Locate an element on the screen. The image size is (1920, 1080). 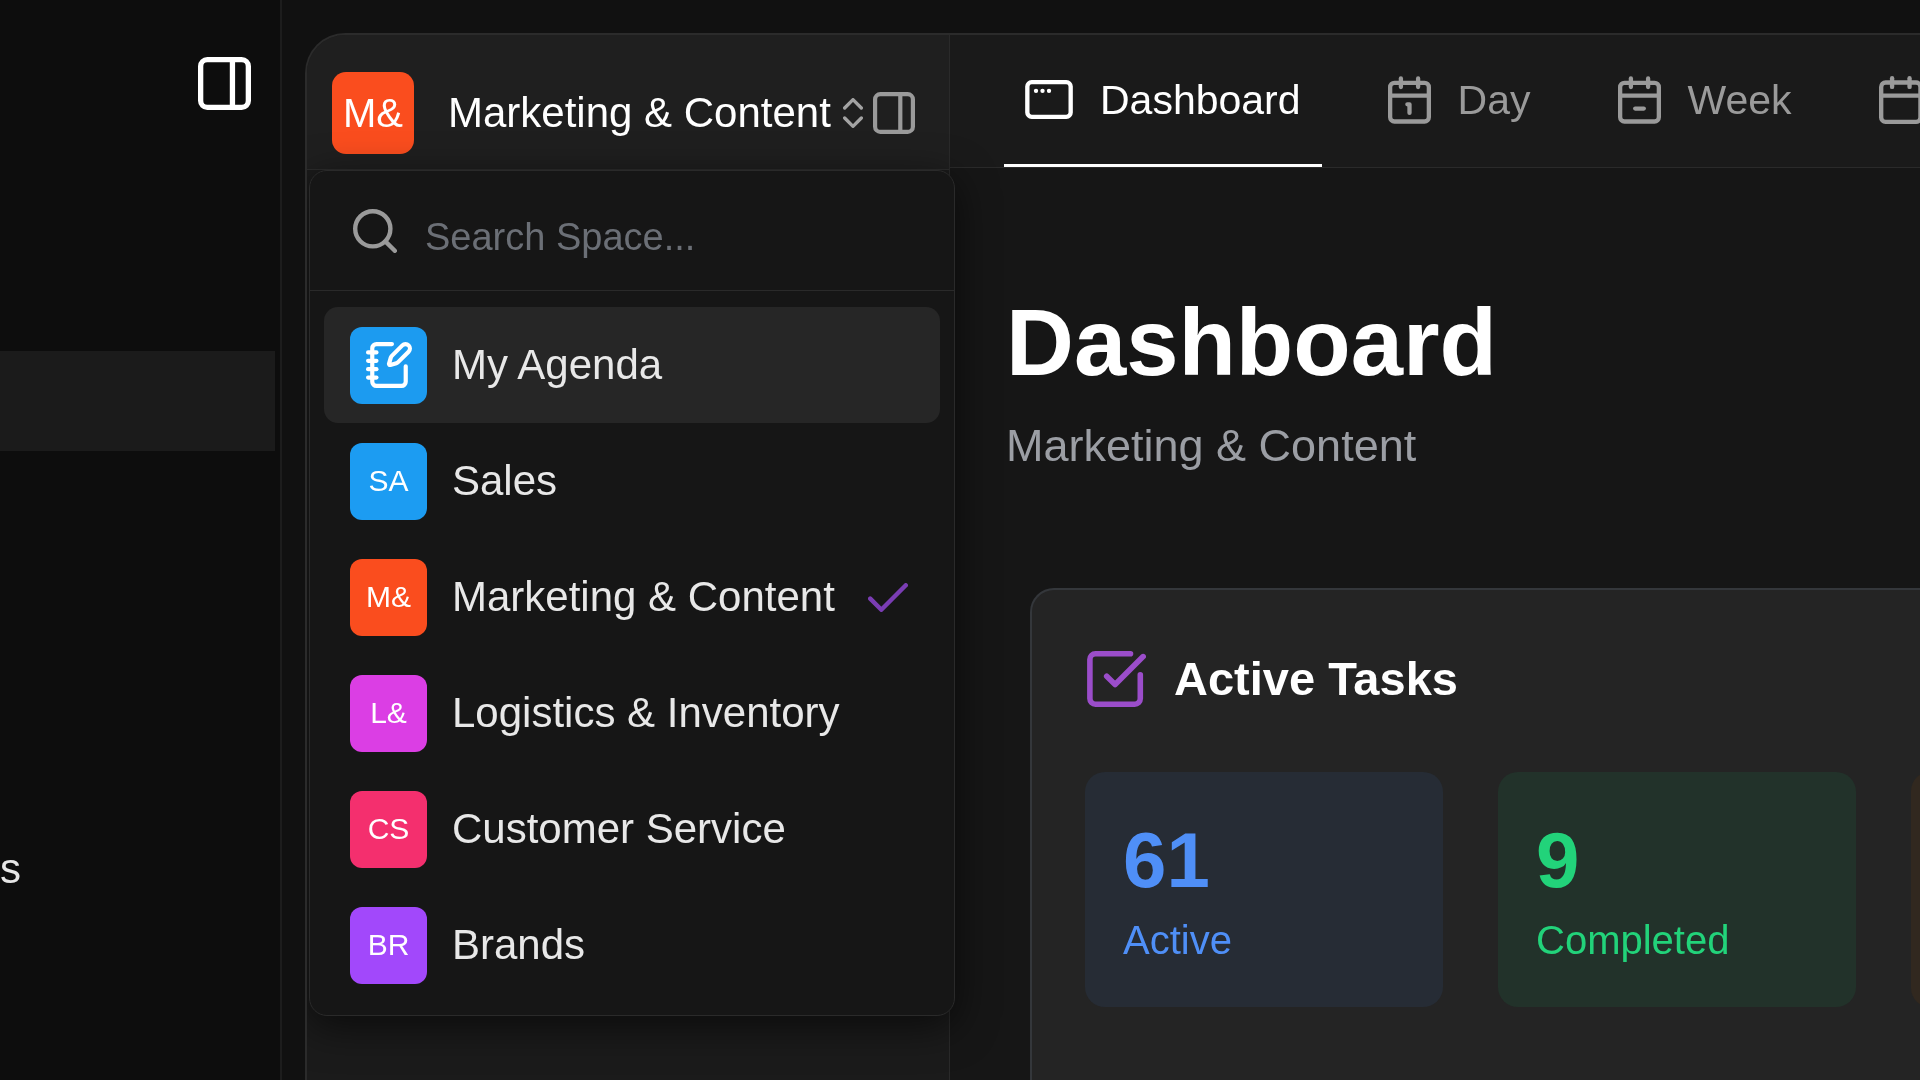
space-menu-item: L& Logistics & Inventory is located at coordinates (632, 713).